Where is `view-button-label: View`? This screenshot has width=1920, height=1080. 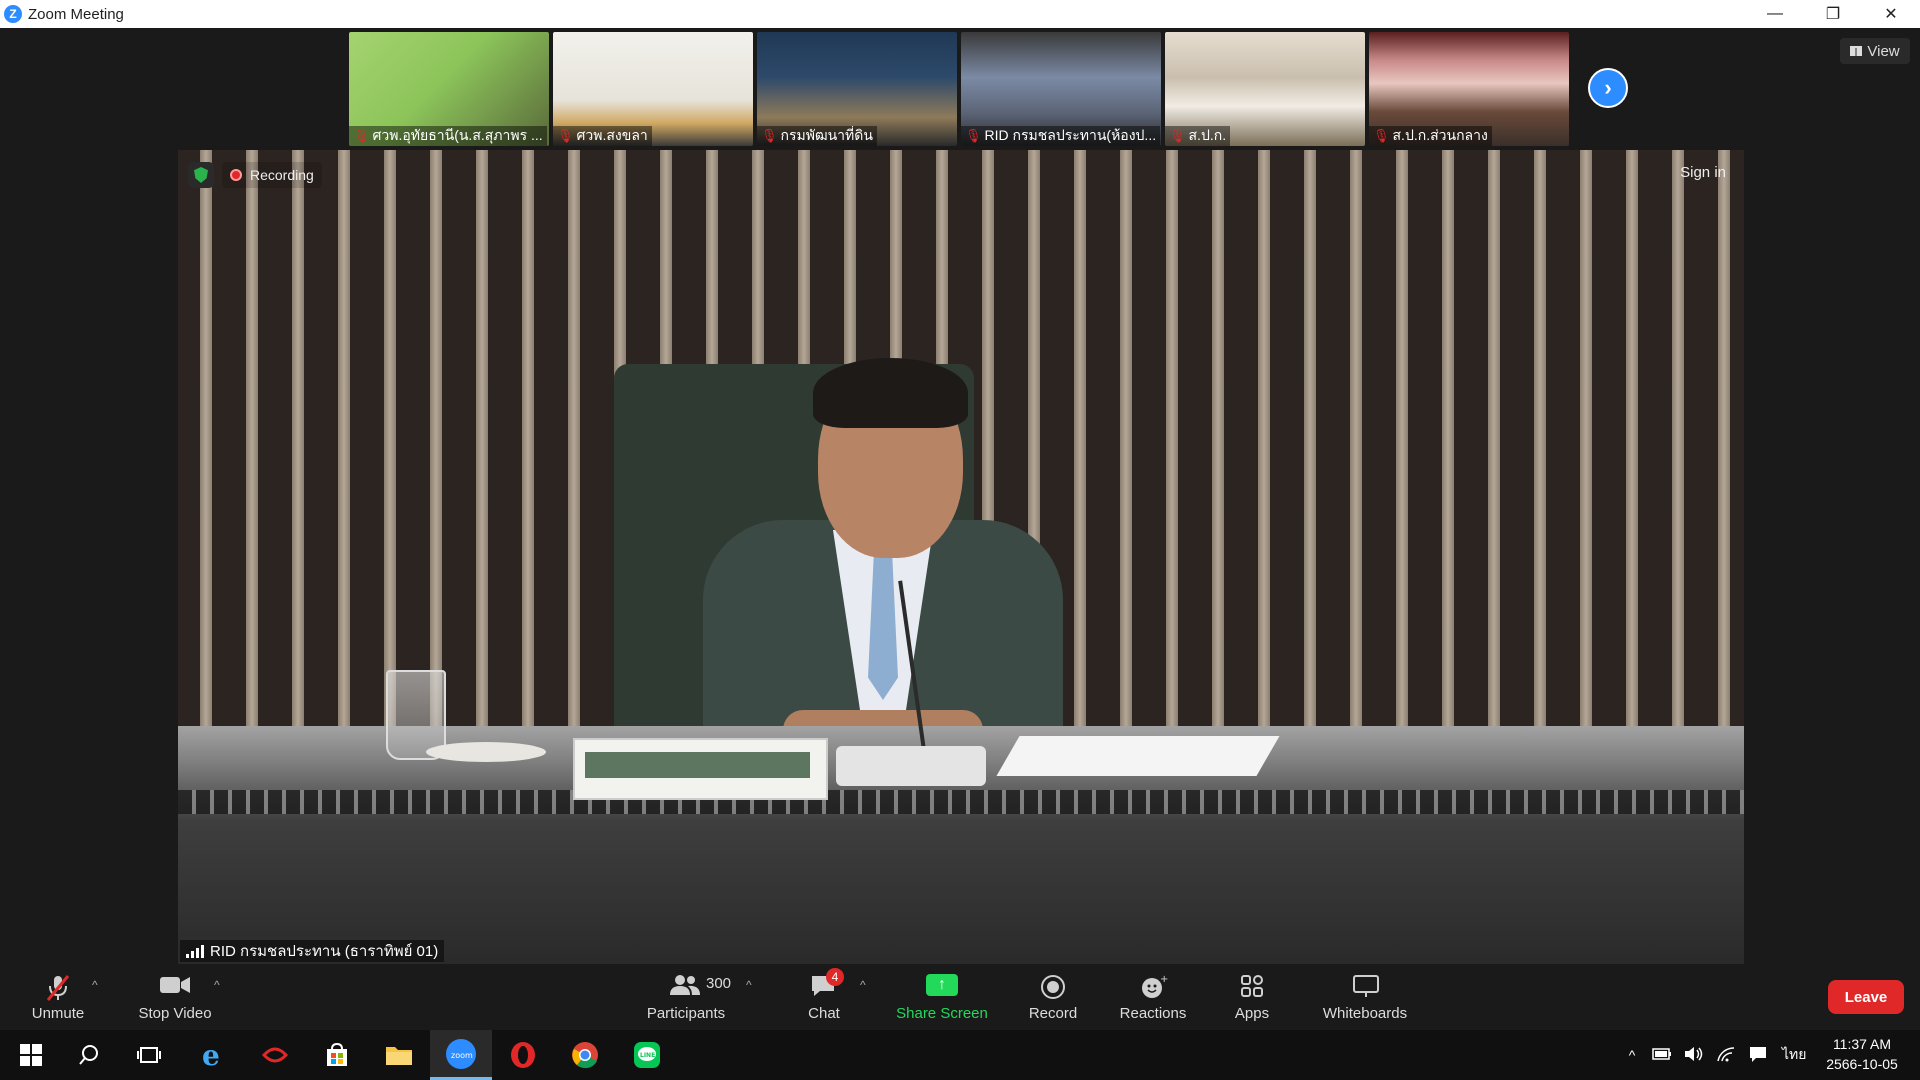 view-button-label: View is located at coordinates (1883, 51).